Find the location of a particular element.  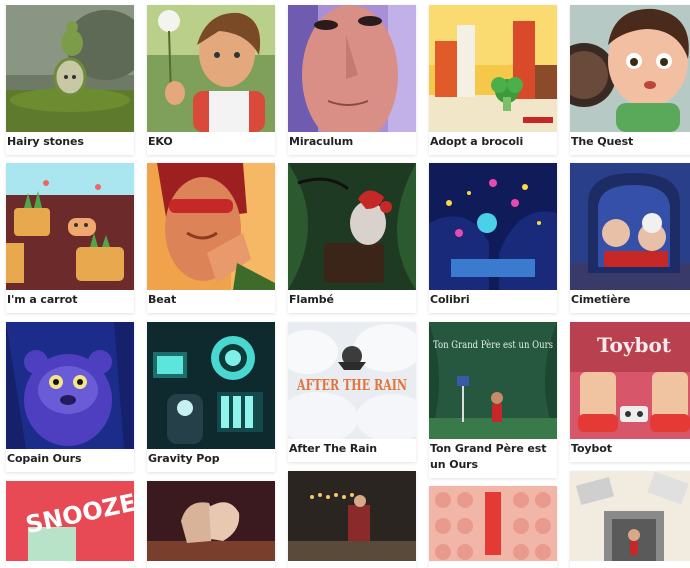

film-title: Flambé is located at coordinates (352, 301).